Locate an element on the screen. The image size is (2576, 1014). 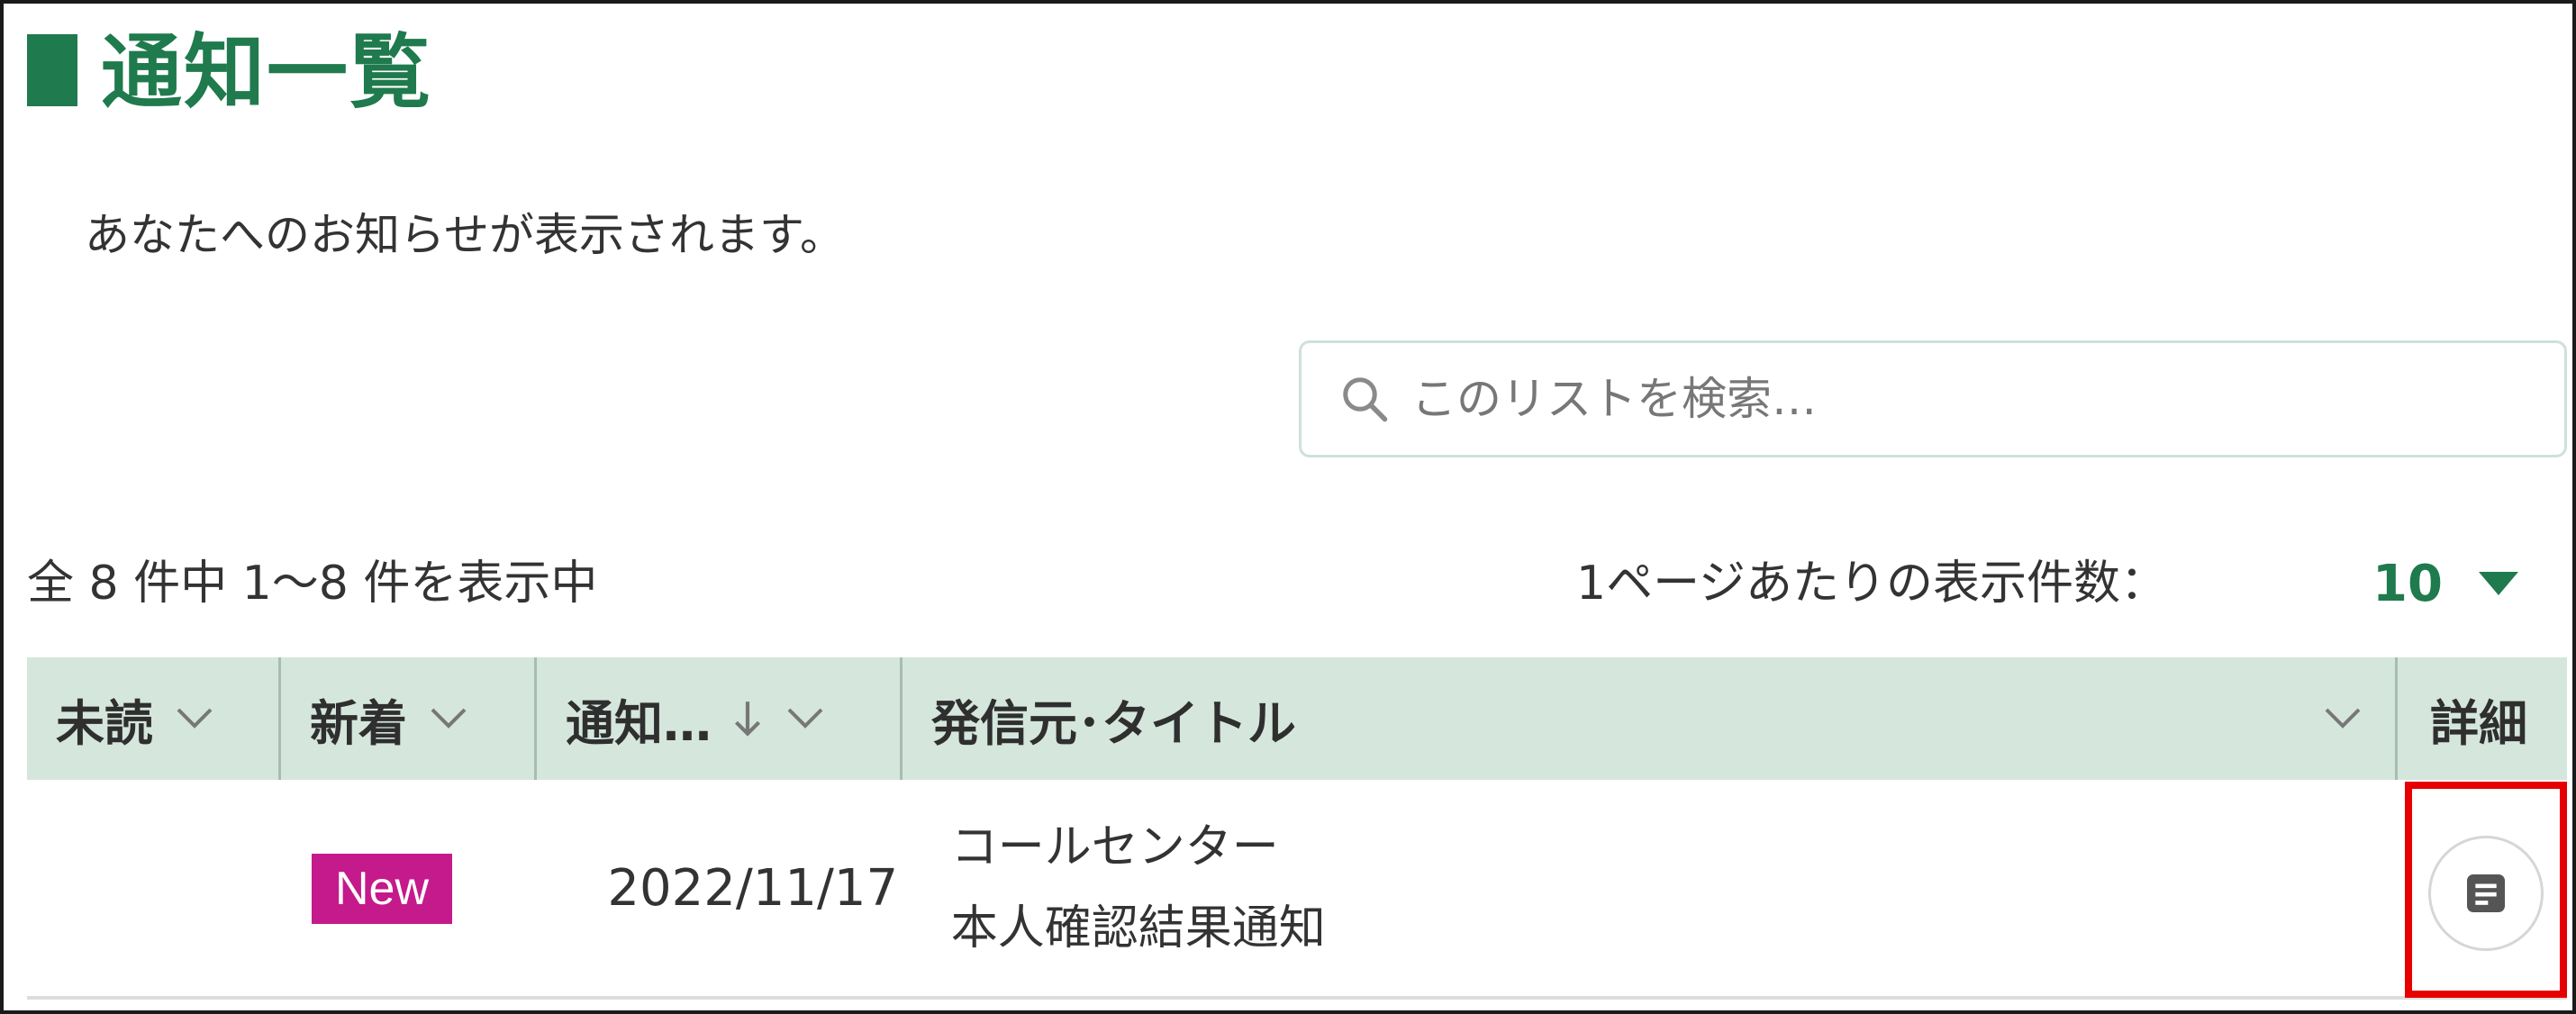
result-count: 全 8 件中 1～8 件を表示中 is located at coordinates (312, 584).